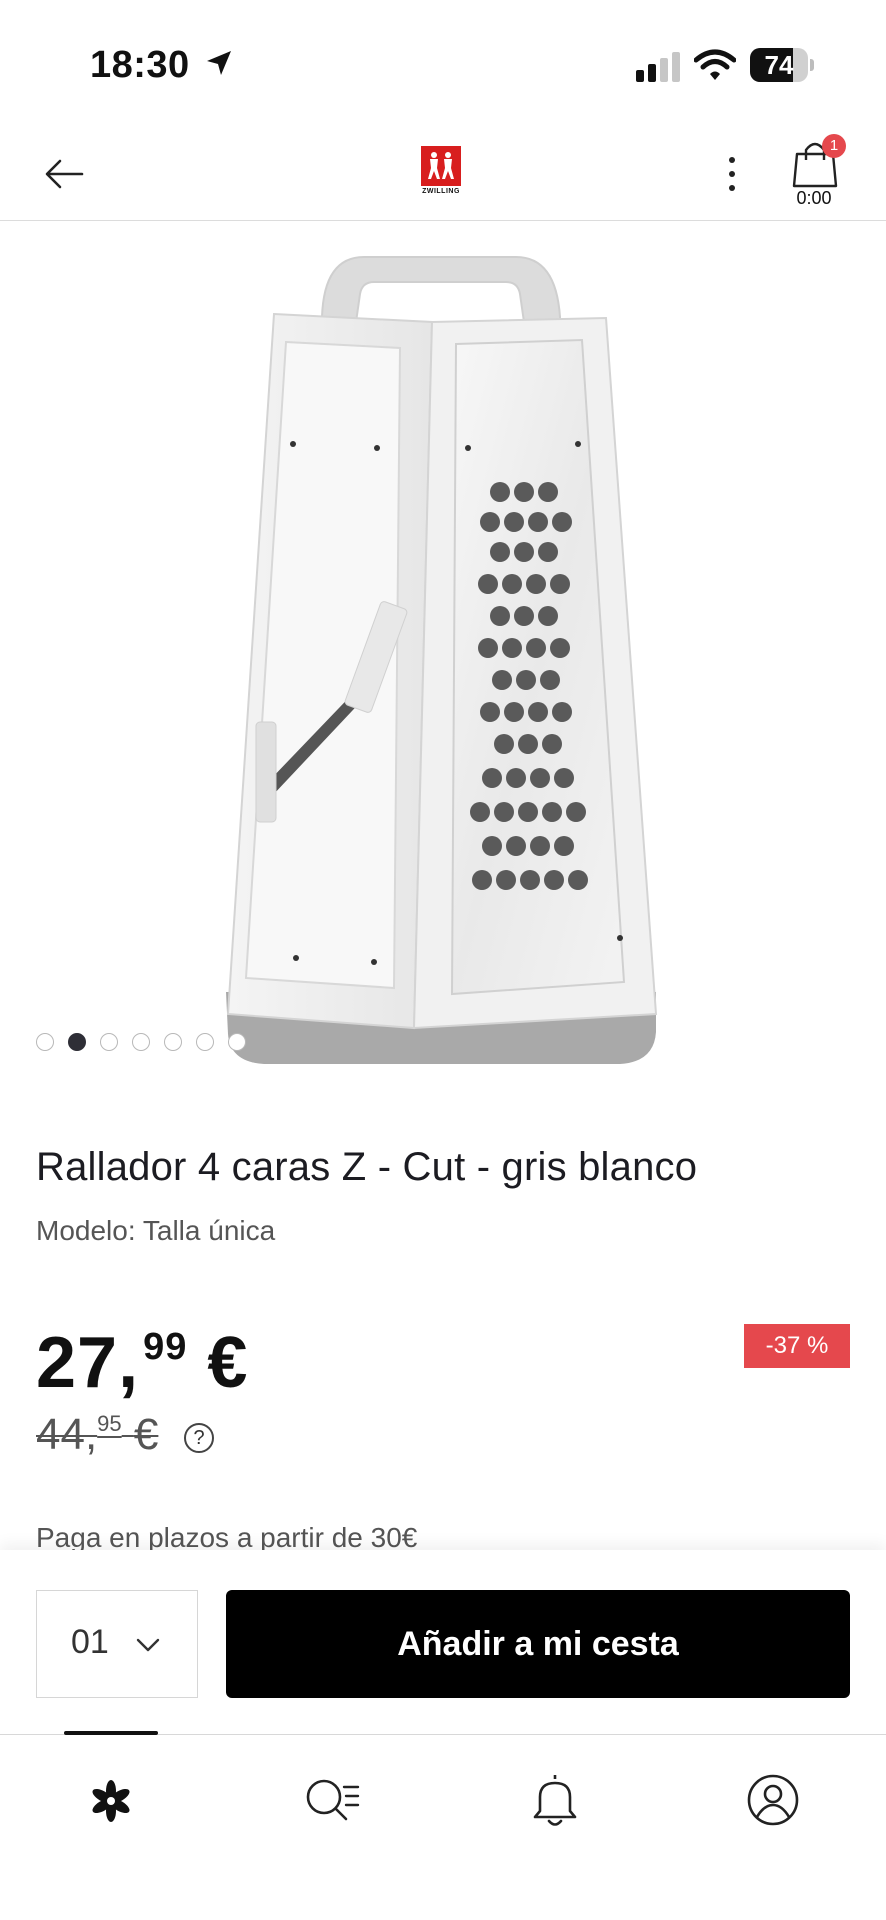 This screenshot has height=1920, width=886. What do you see at coordinates (199, 1438) in the screenshot?
I see `question-icon: ?` at bounding box center [199, 1438].